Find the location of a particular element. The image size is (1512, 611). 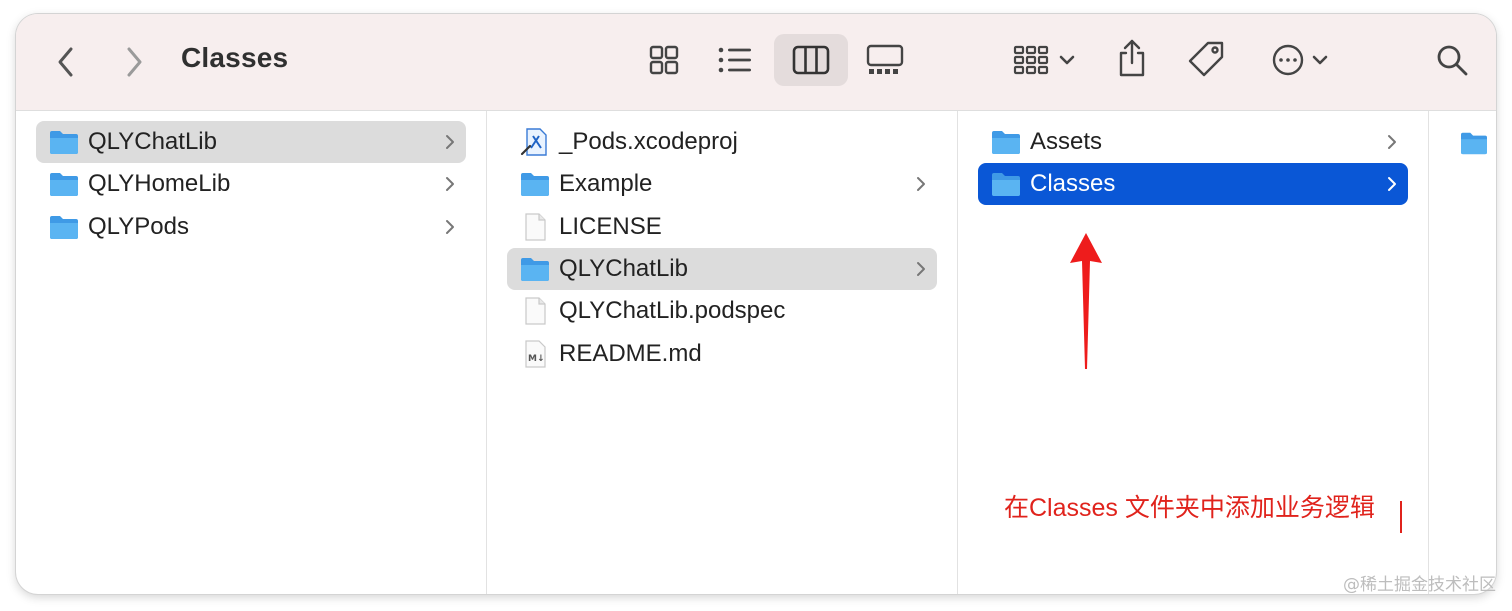

file-row-qlychatlib-podspec: QLYChatLib.podspec is located at coordinates (722, 311).